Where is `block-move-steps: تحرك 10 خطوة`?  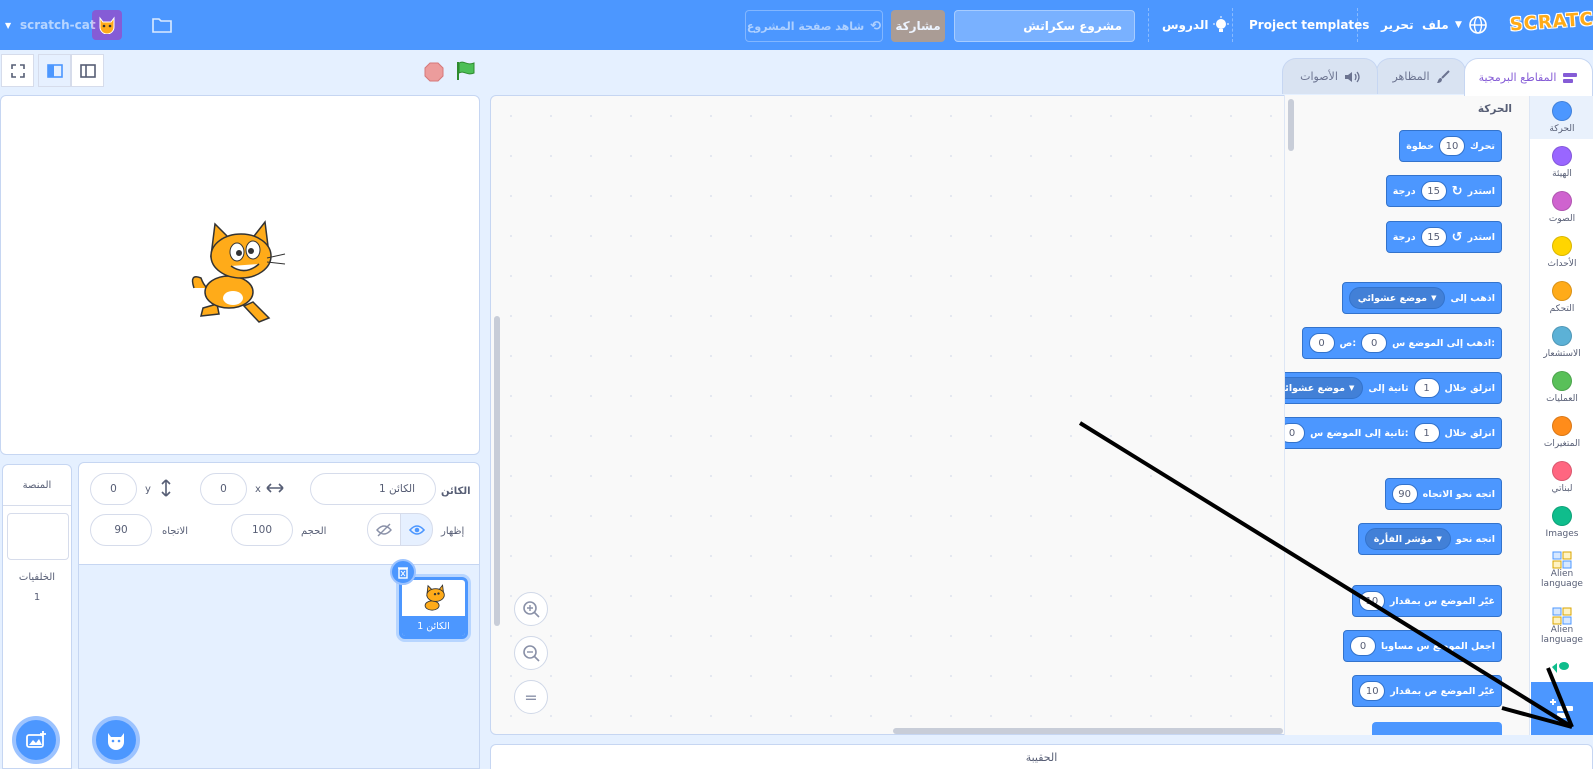
block-move-steps: تحرك 10 خطوة is located at coordinates (1450, 146).